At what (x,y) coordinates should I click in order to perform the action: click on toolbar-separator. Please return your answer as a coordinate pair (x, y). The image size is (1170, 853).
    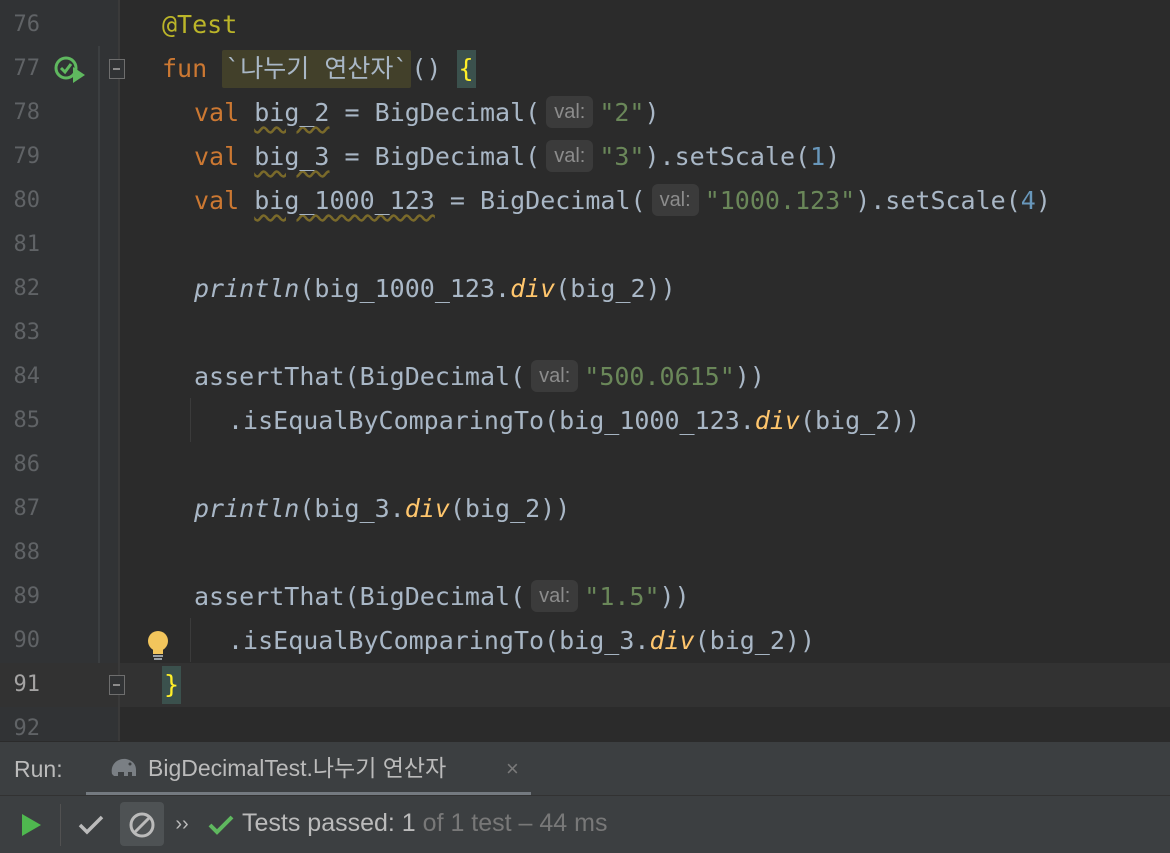
    Looking at the image, I should click on (60, 825).